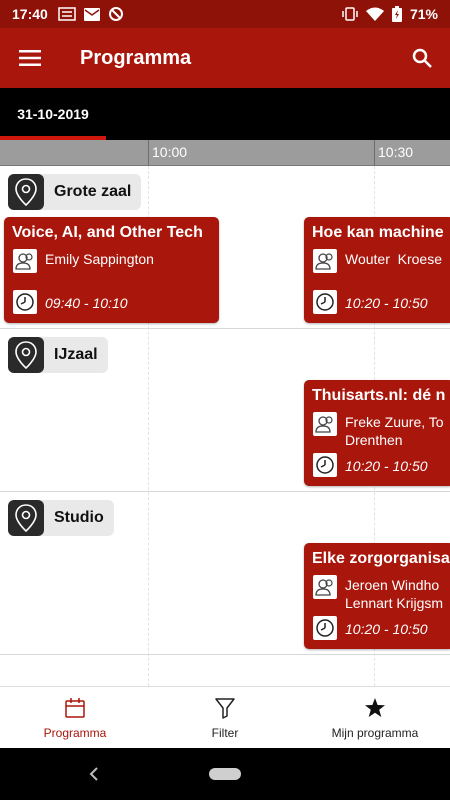 This screenshot has height=800, width=450. I want to click on search-icon, so click(422, 58).